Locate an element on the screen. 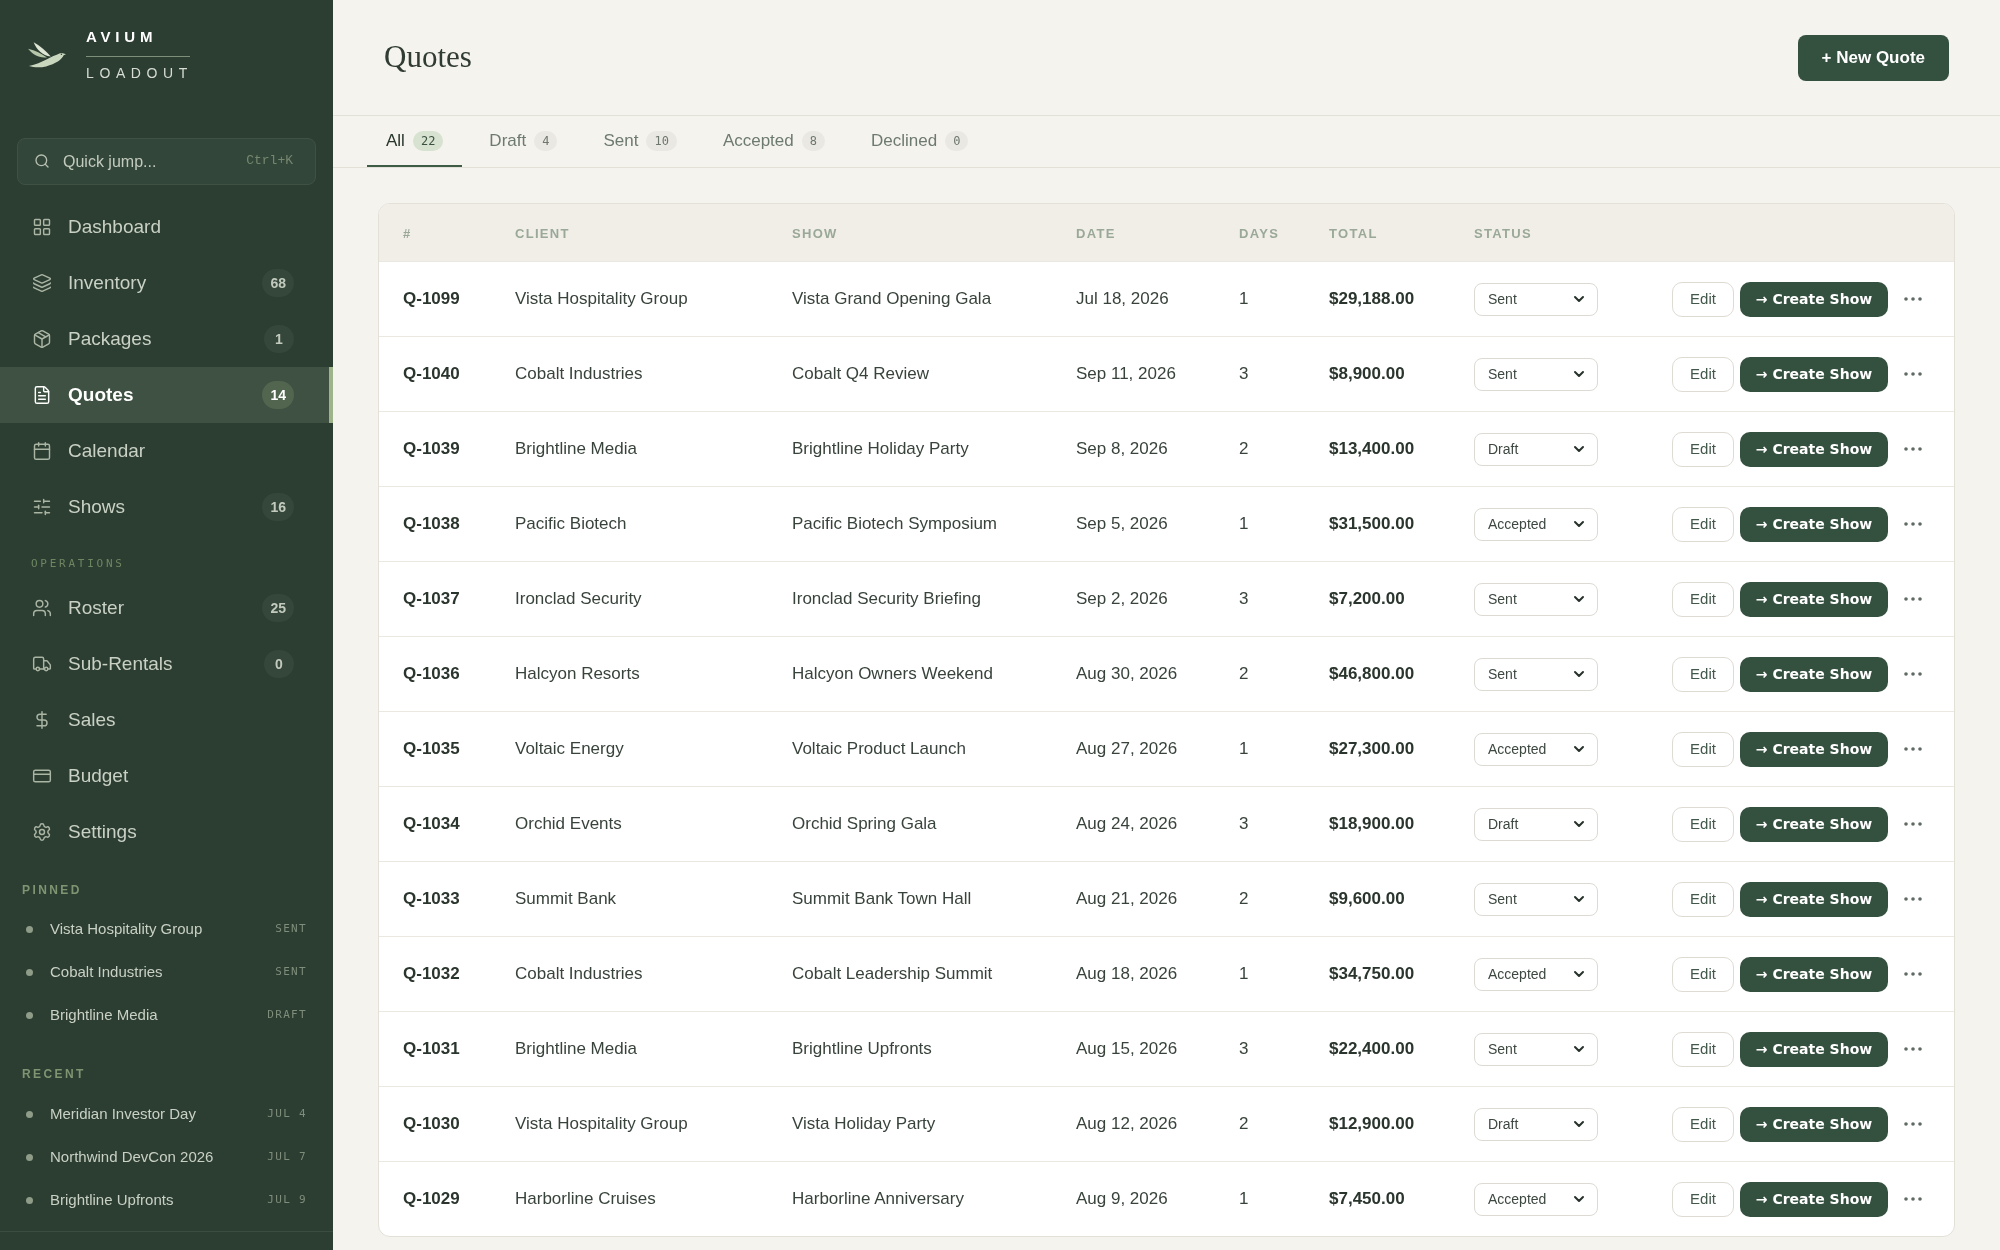 The height and width of the screenshot is (1250, 2000). table-cell: Pacific Biotech Symposium is located at coordinates (895, 524).